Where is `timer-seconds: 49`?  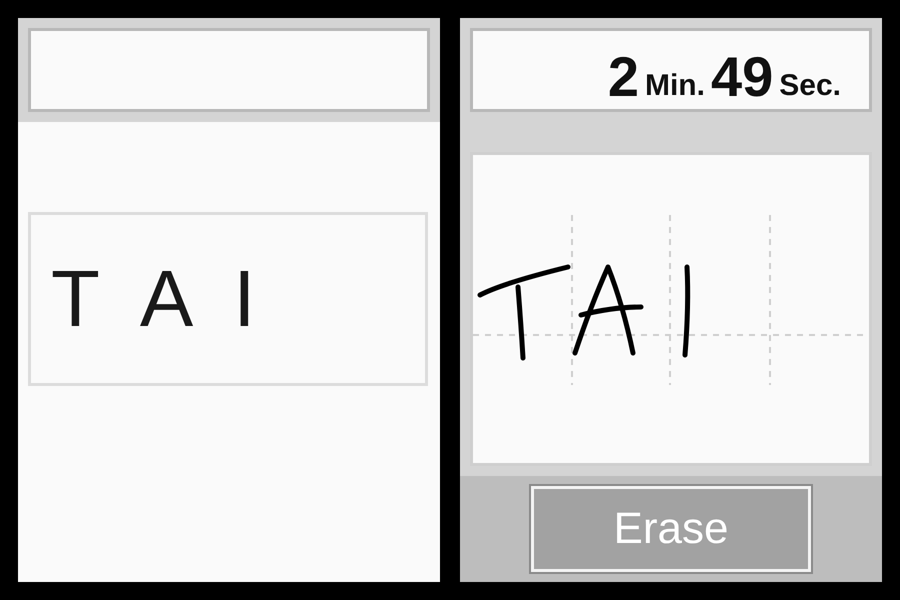 timer-seconds: 49 is located at coordinates (742, 77).